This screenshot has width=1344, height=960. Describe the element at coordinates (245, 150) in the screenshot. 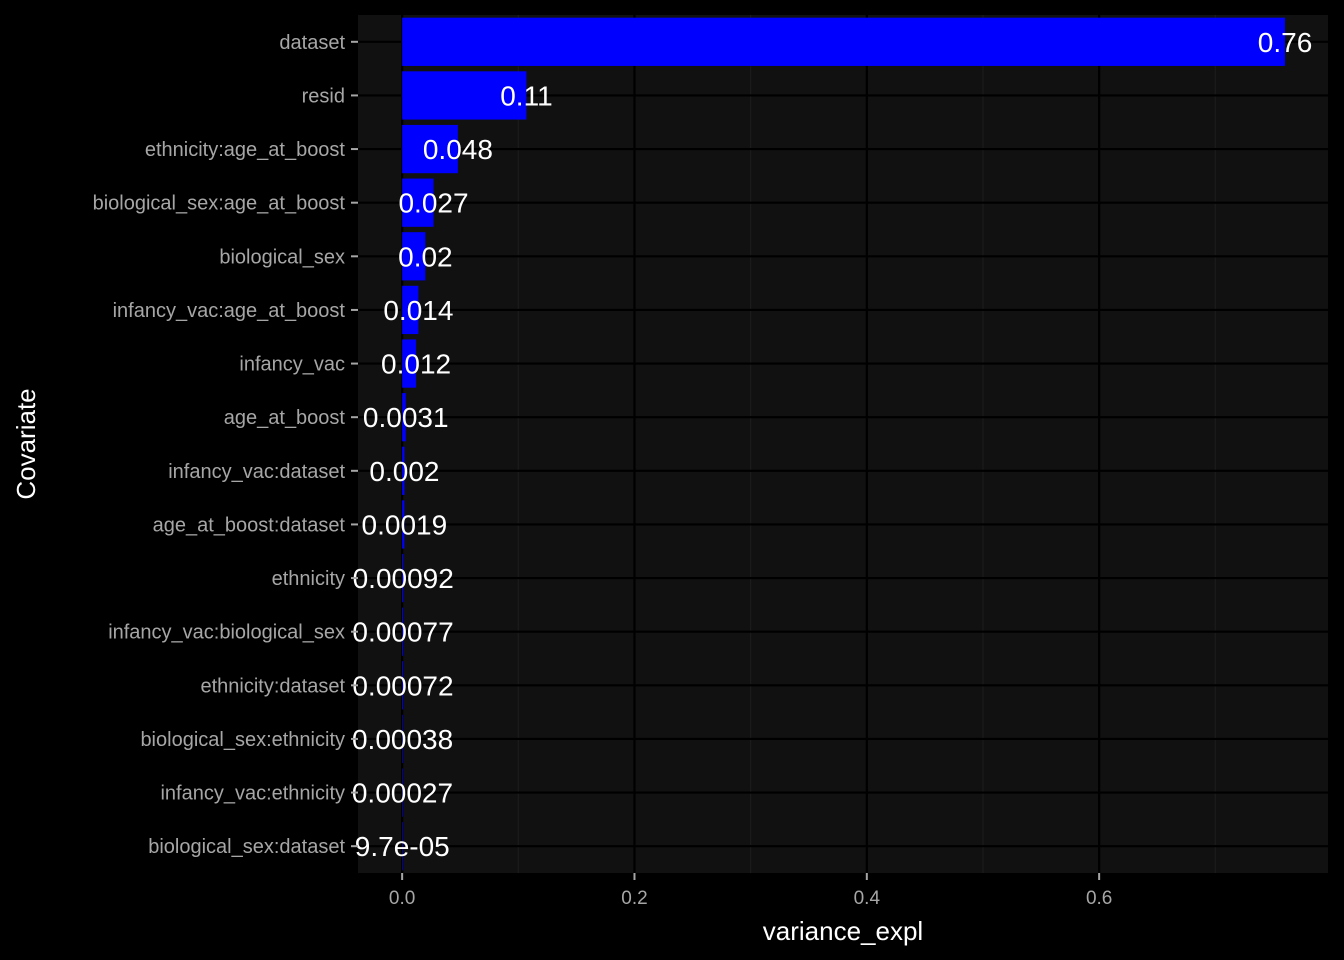

I see `y-tick-label-2: ethnicity:age_at_boost` at that location.